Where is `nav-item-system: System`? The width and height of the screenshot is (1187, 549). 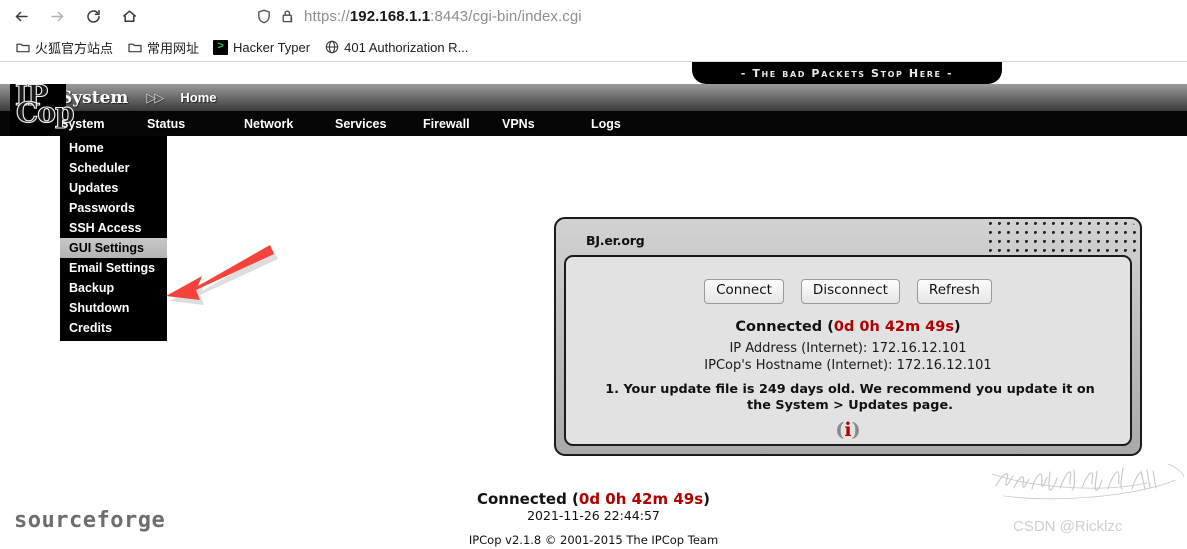
nav-item-system: System is located at coordinates (103, 124).